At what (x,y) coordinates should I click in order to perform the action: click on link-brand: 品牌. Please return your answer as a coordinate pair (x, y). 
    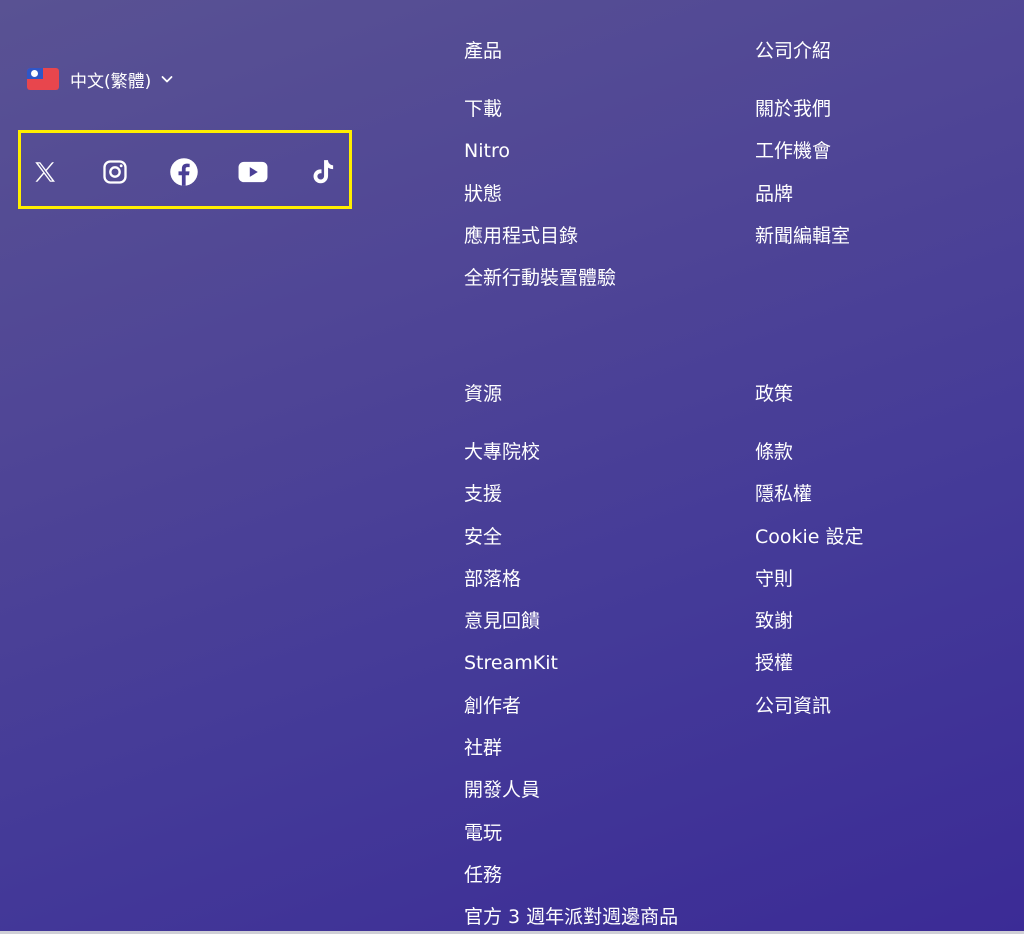
    Looking at the image, I should click on (774, 194).